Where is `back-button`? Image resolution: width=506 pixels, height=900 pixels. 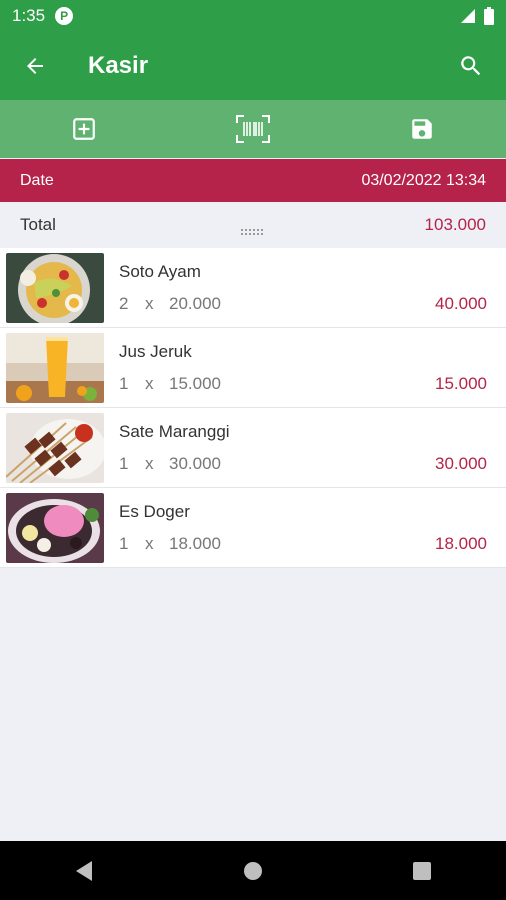
back-button is located at coordinates (35, 66).